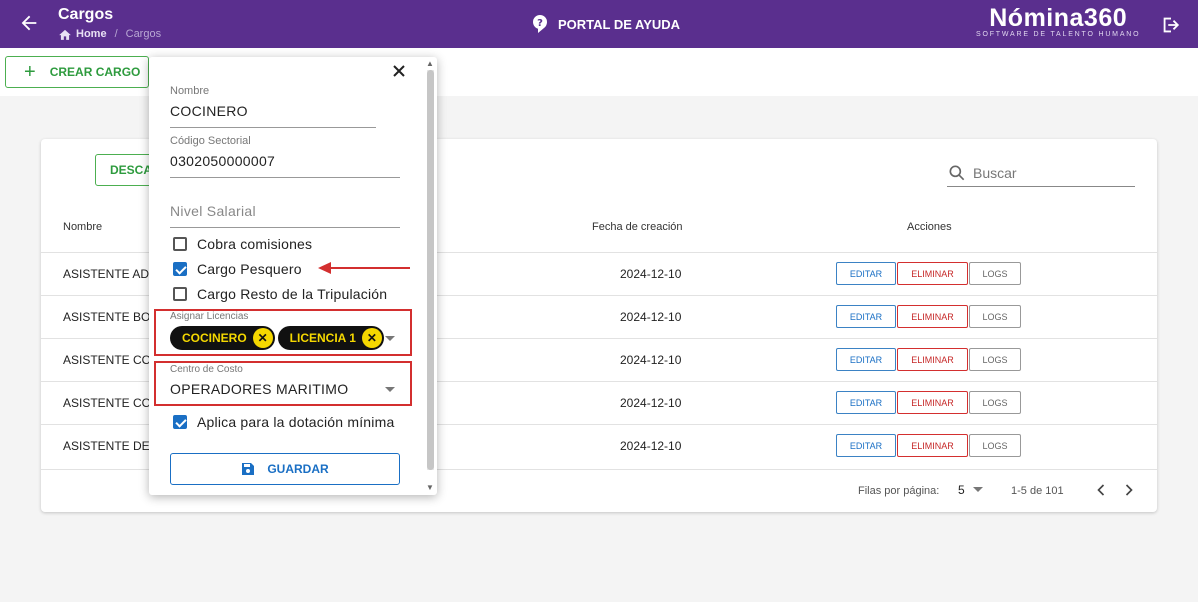  Describe the element at coordinates (390, 338) in the screenshot. I see `licencias-dropdown-icon` at that location.